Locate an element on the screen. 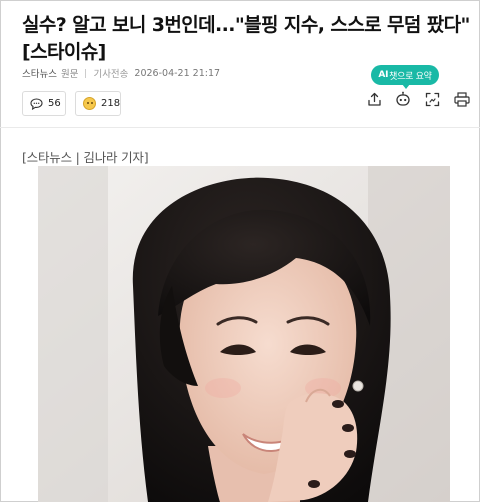 This screenshot has height=502, width=480. meta-separator is located at coordinates (86, 73).